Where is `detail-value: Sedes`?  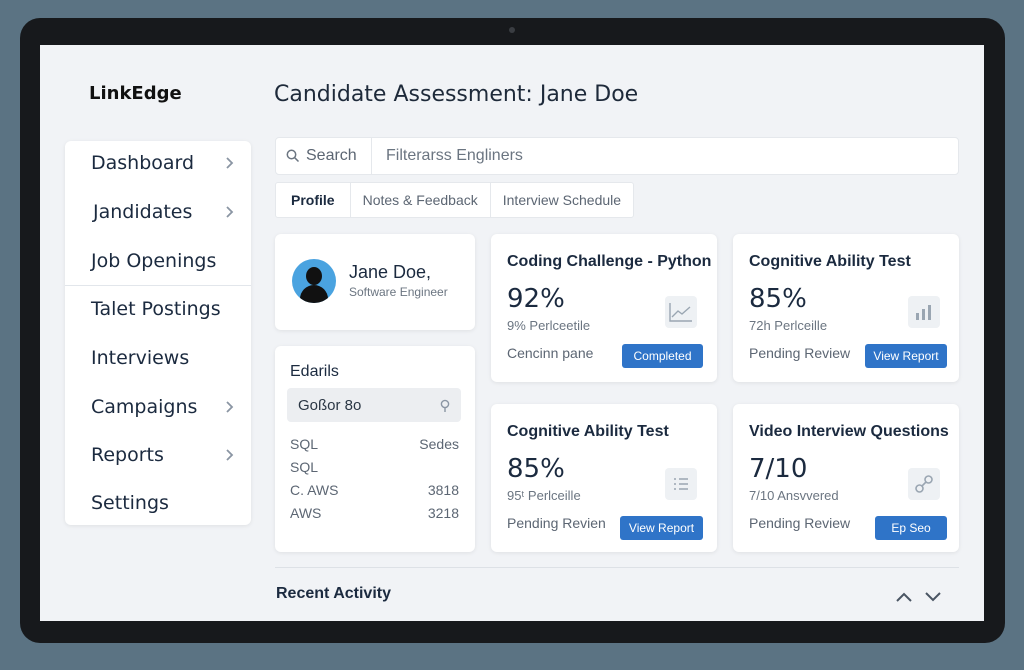 detail-value: Sedes is located at coordinates (439, 444).